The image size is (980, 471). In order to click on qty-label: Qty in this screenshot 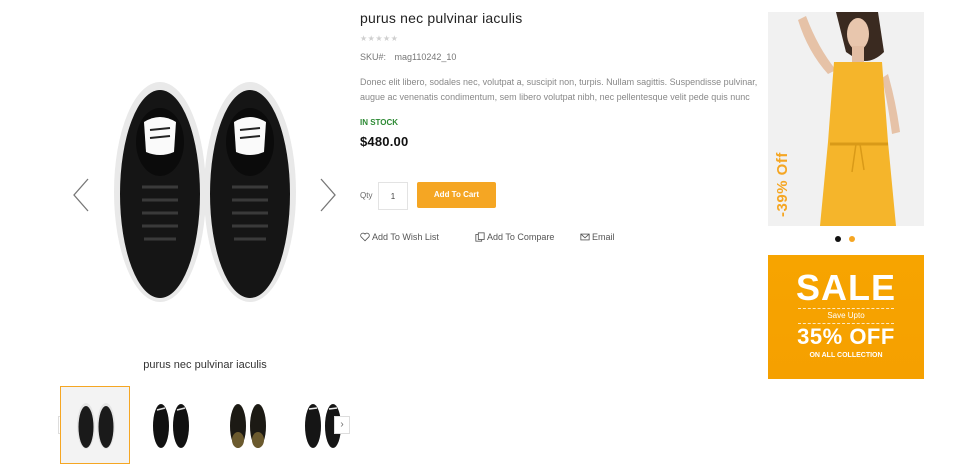, I will do `click(366, 195)`.